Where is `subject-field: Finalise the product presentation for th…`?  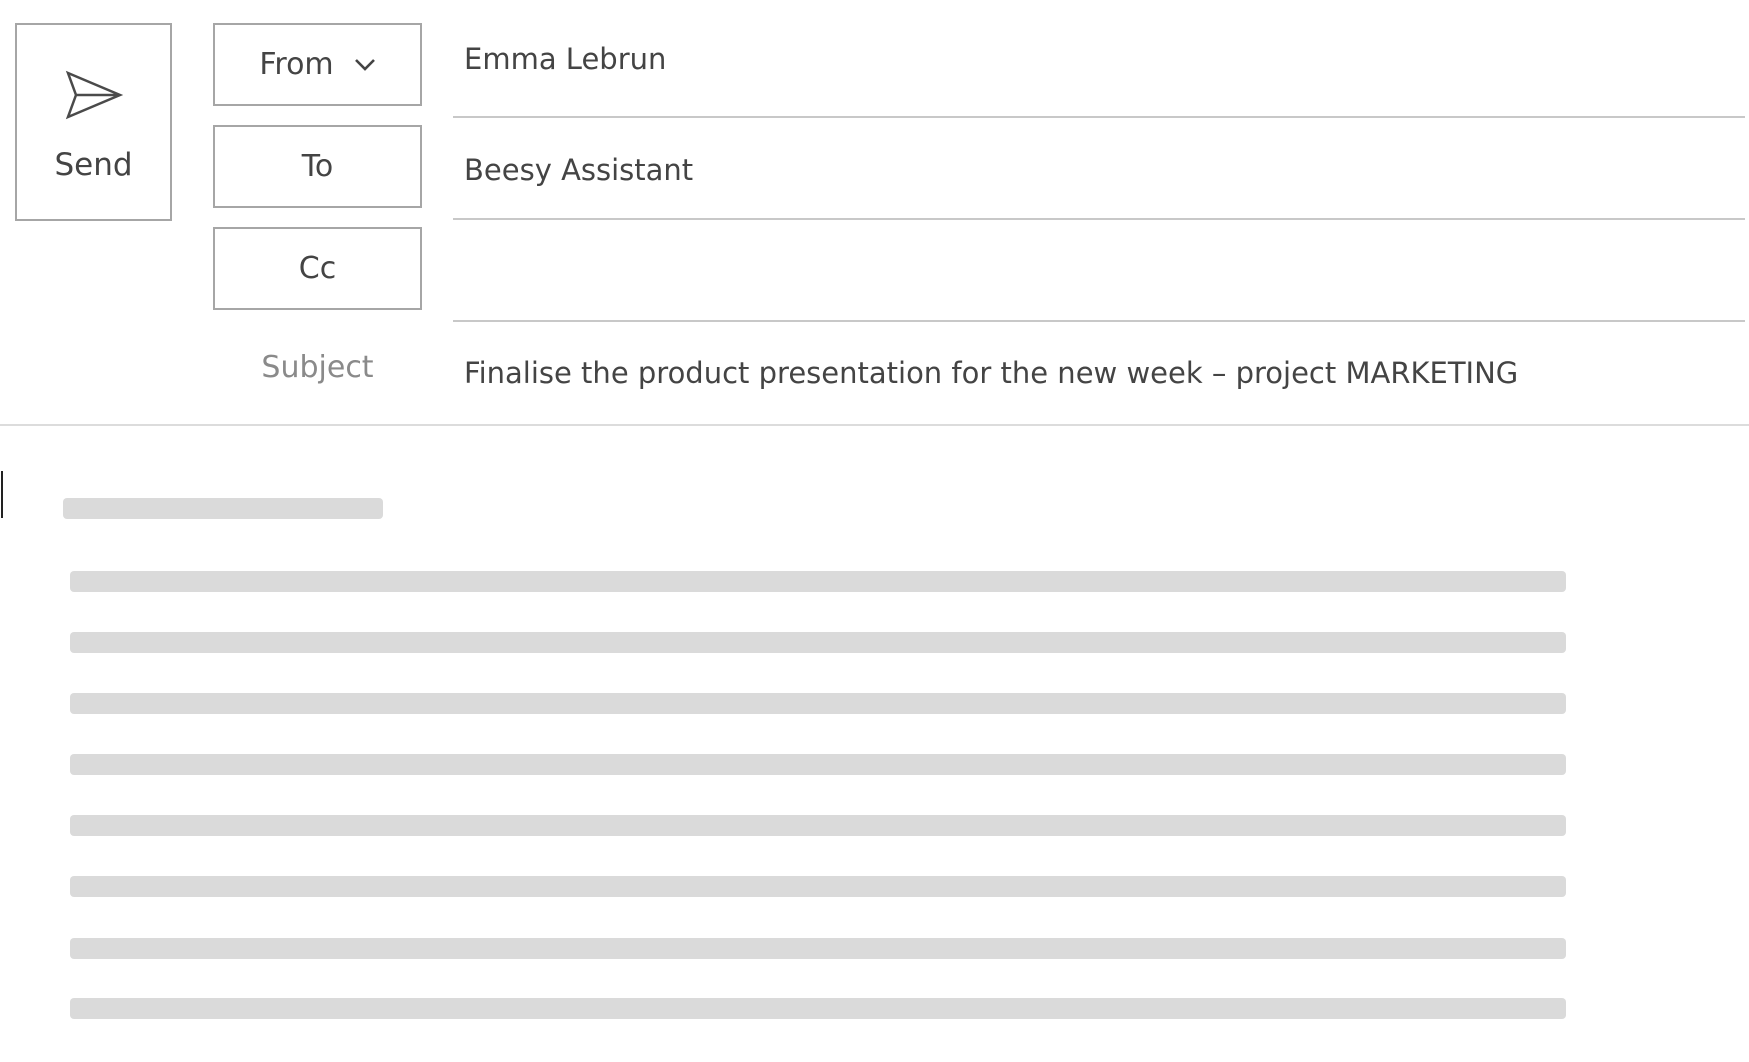 subject-field: Finalise the product presentation for th… is located at coordinates (991, 373).